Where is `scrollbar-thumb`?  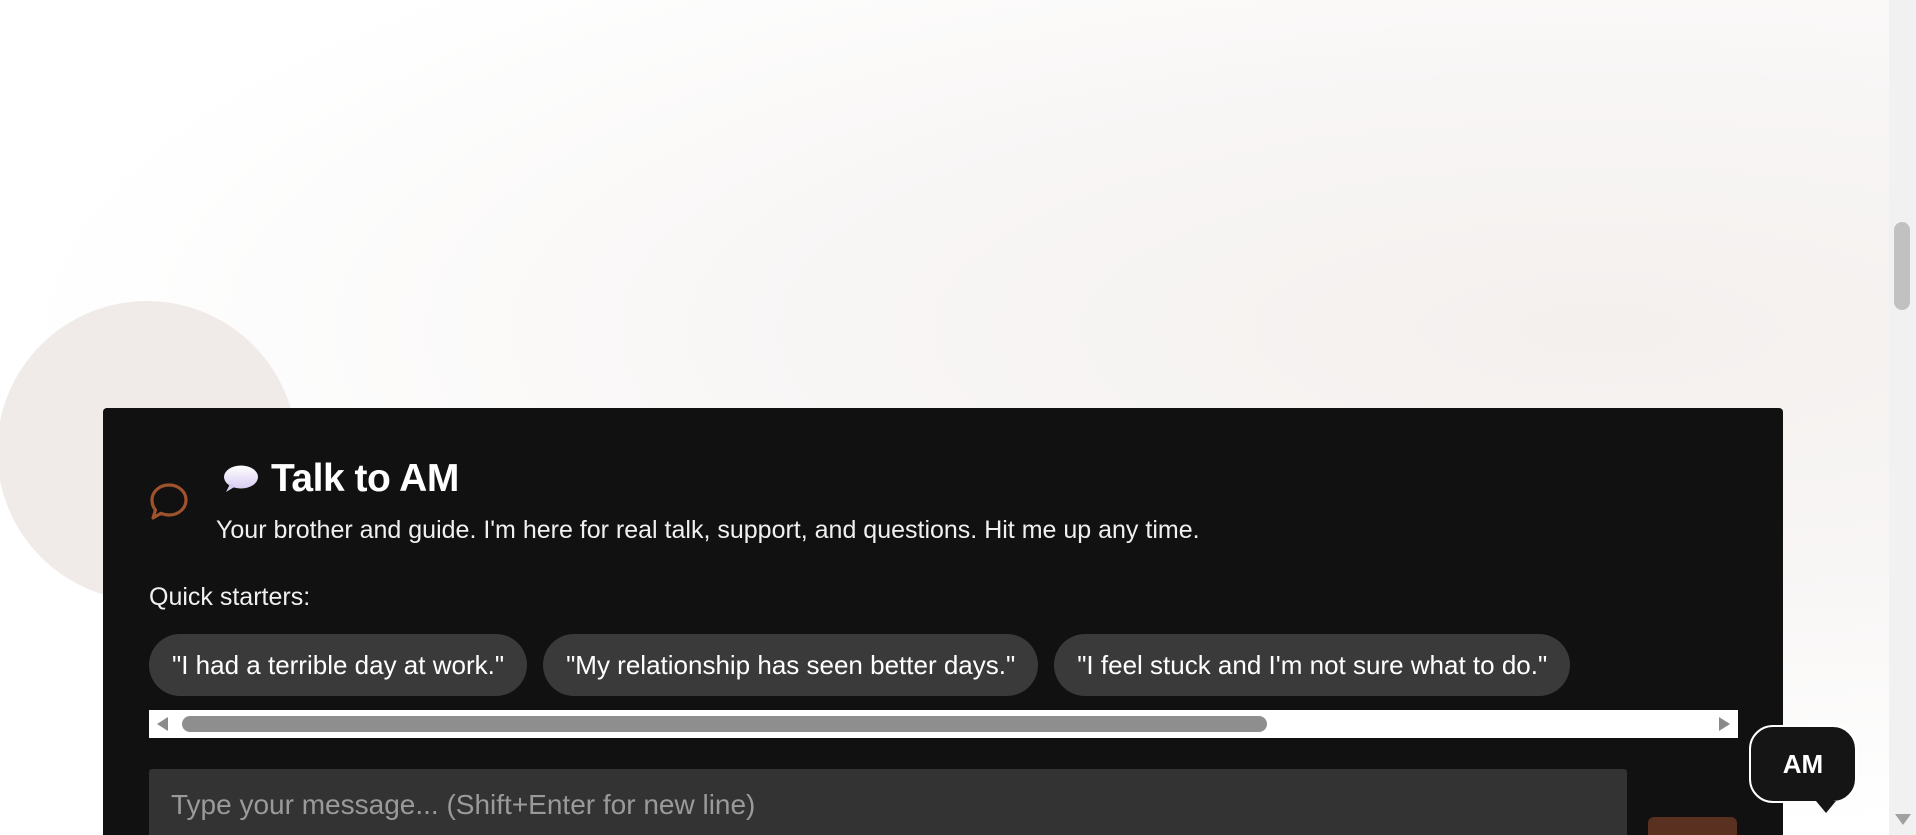 scrollbar-thumb is located at coordinates (724, 724).